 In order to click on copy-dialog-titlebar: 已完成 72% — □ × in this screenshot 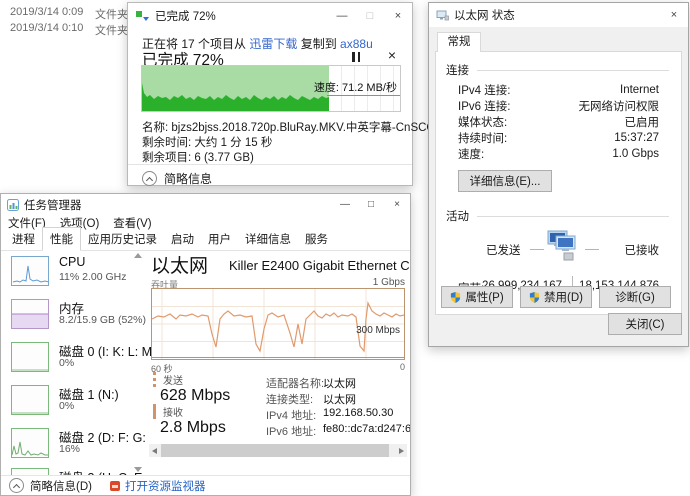, I will do `click(270, 16)`.